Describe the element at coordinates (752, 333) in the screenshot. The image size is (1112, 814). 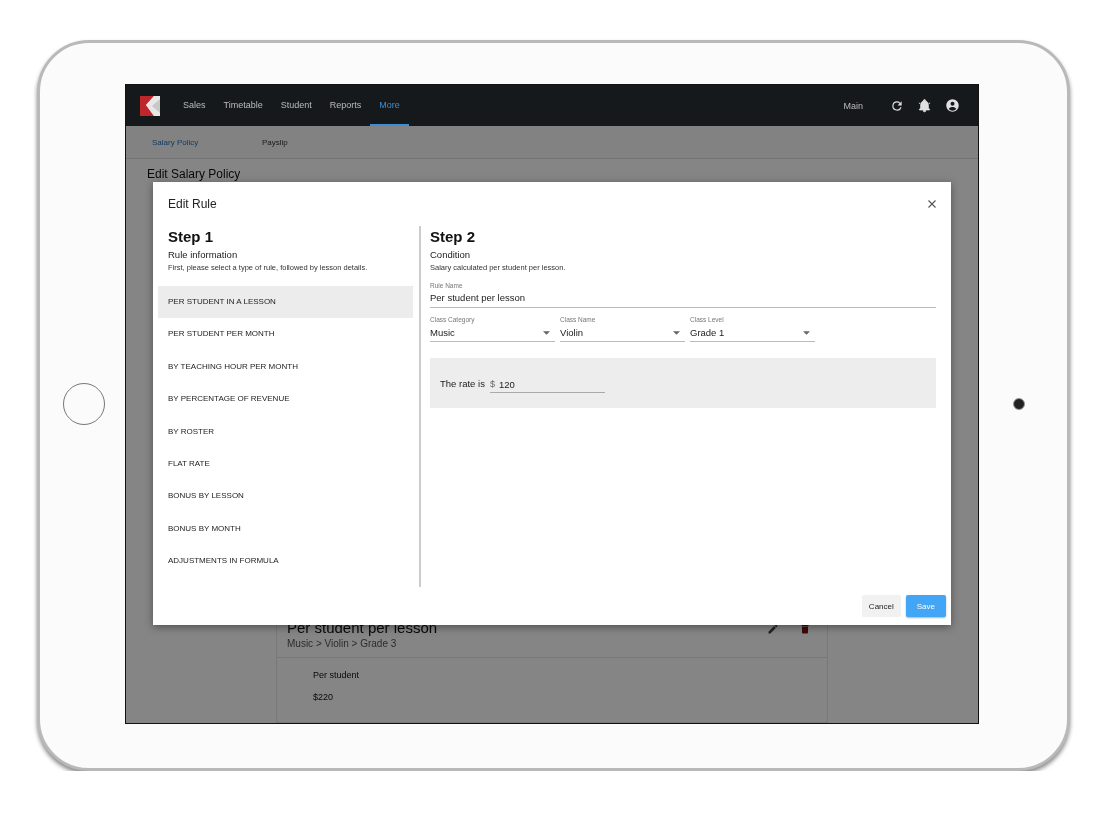
I see `dropdown-field: Grade 1` at that location.